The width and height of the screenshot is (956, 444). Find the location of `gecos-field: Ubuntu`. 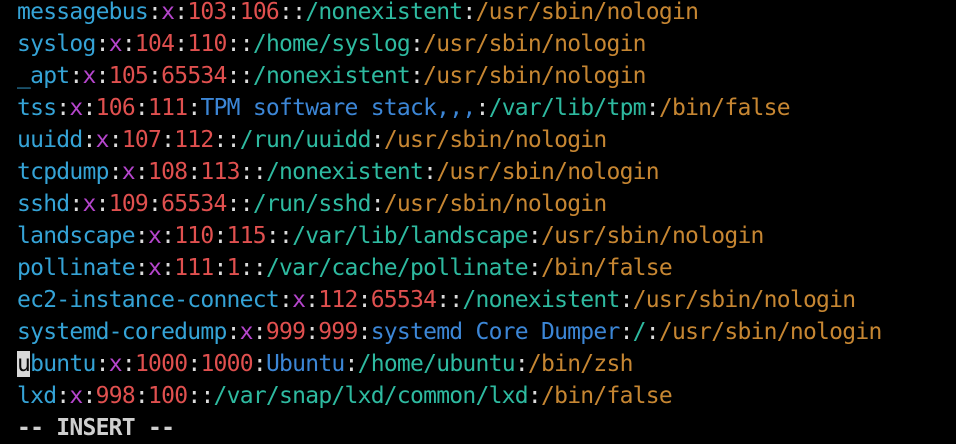

gecos-field: Ubuntu is located at coordinates (305, 364).